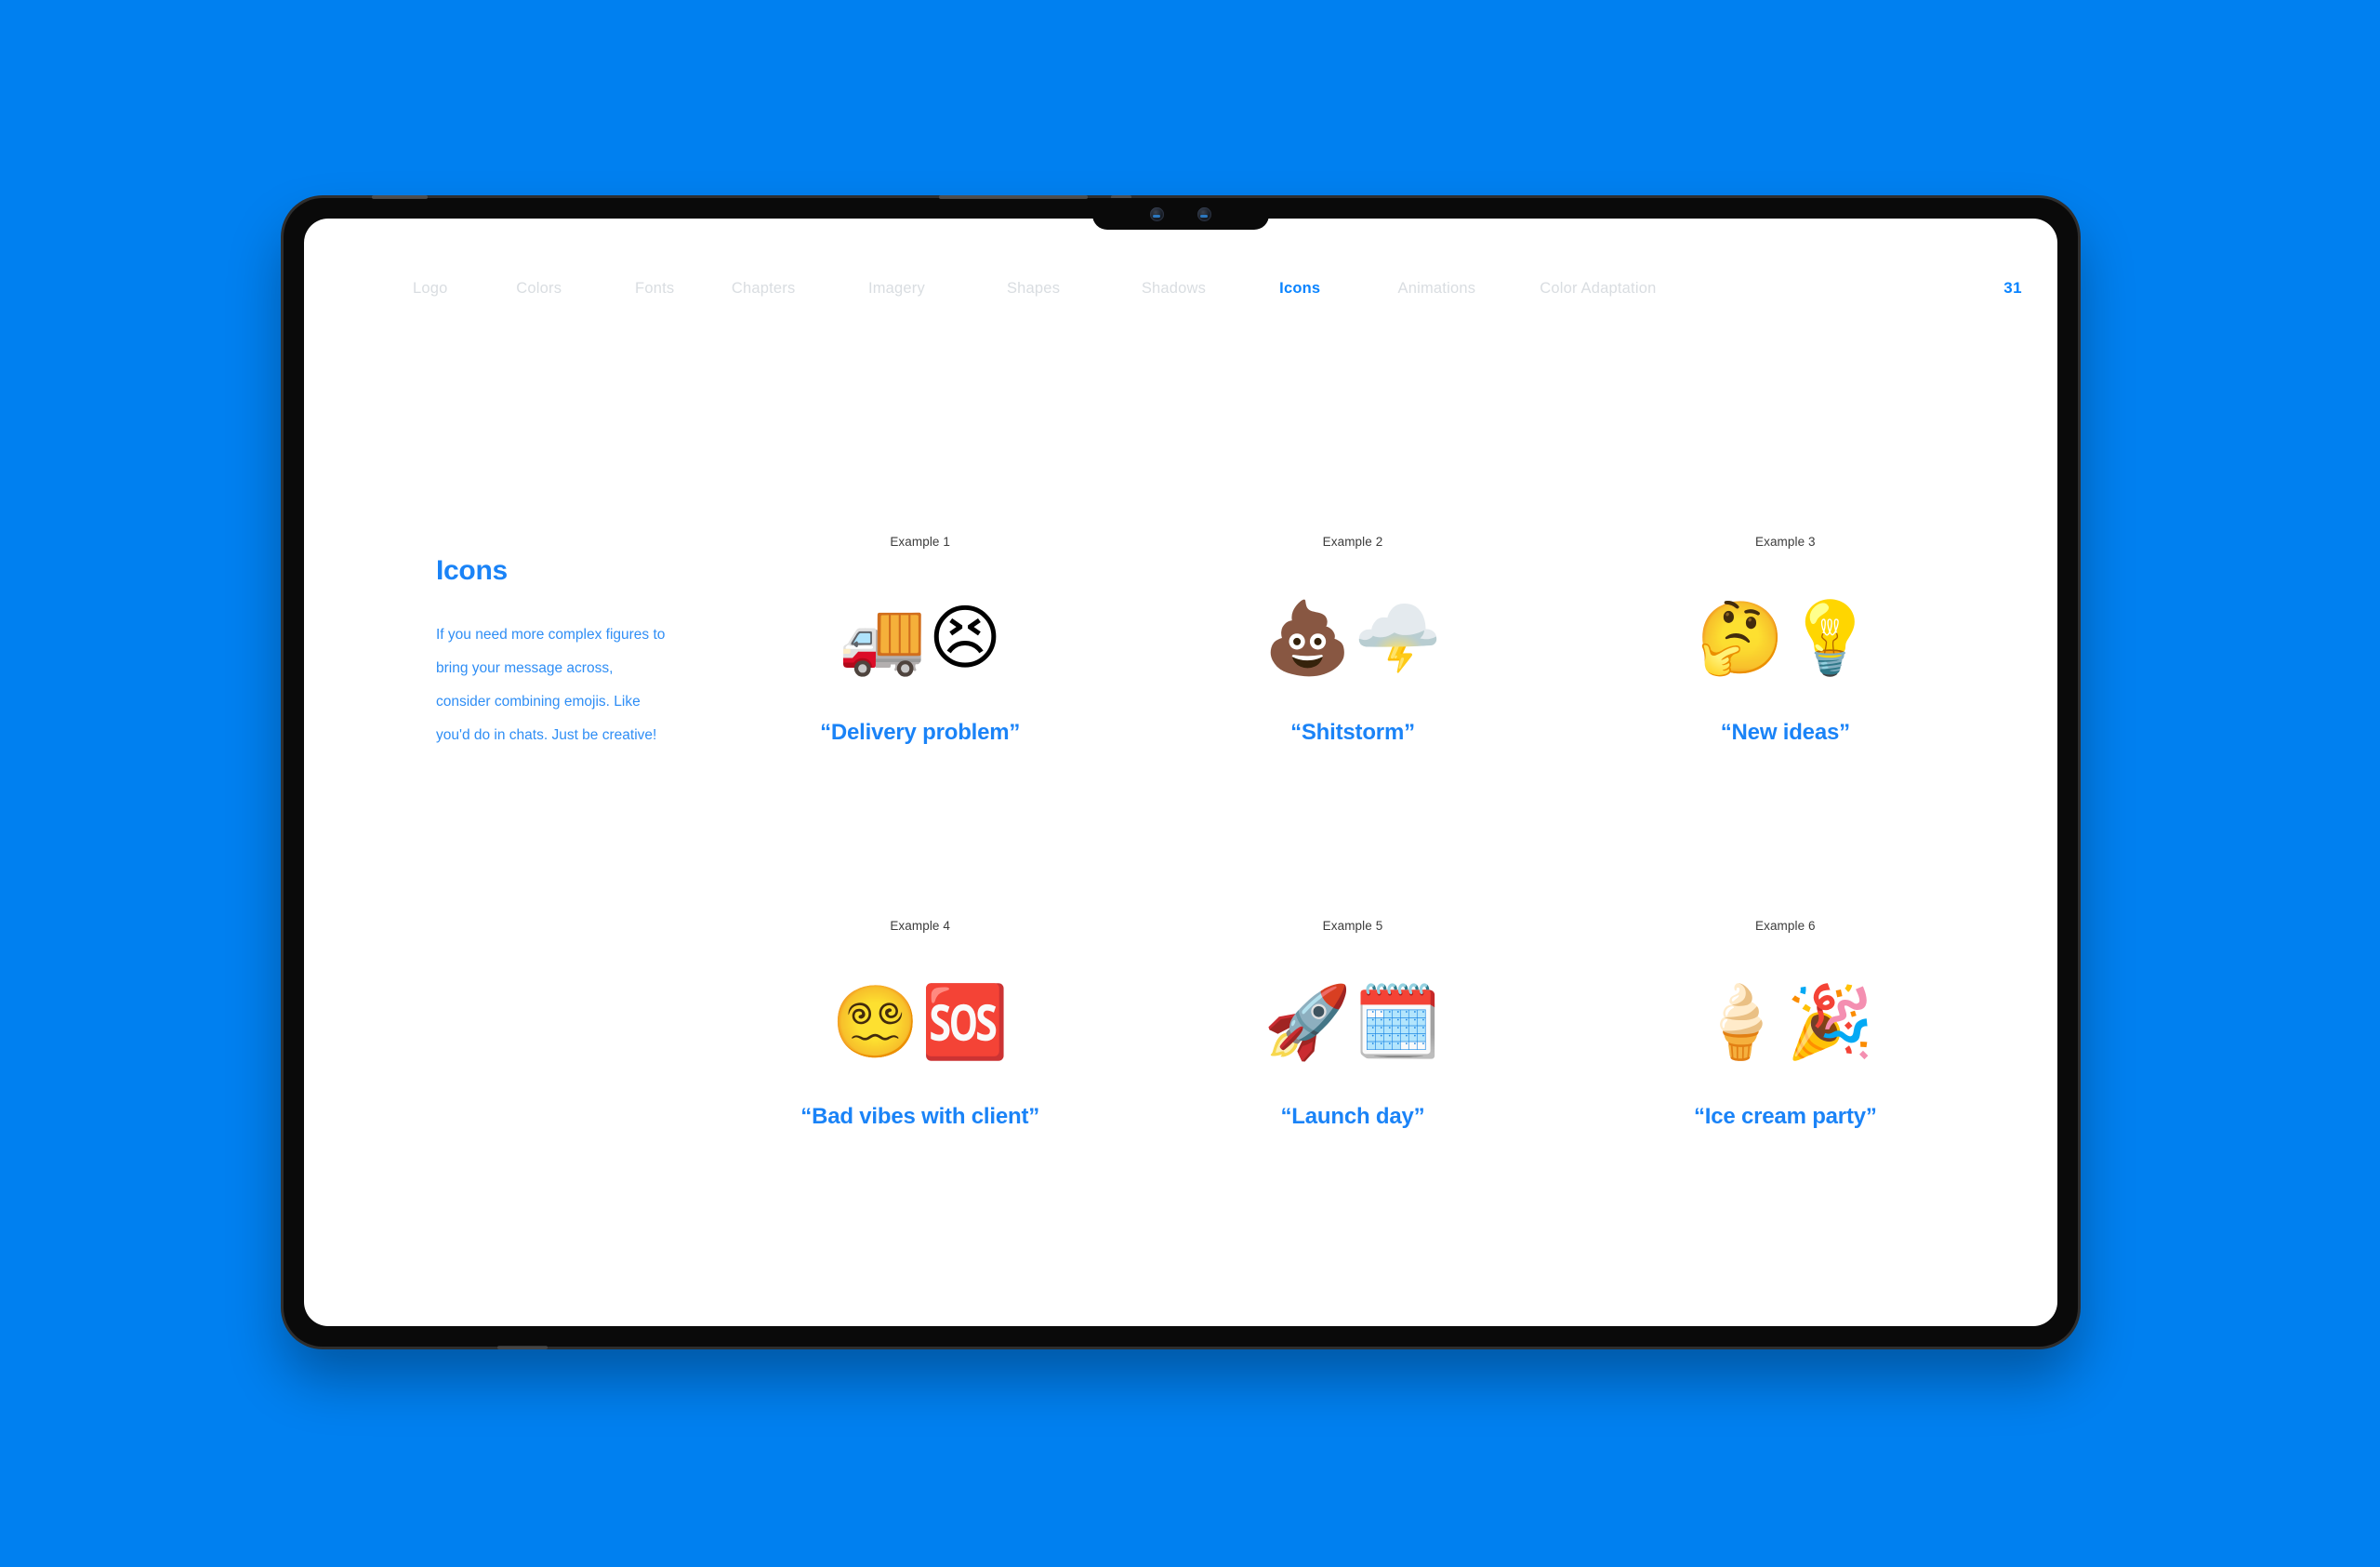  What do you see at coordinates (1740, 1021) in the screenshot?
I see `soft-ice-cream-emoji: 🍦` at bounding box center [1740, 1021].